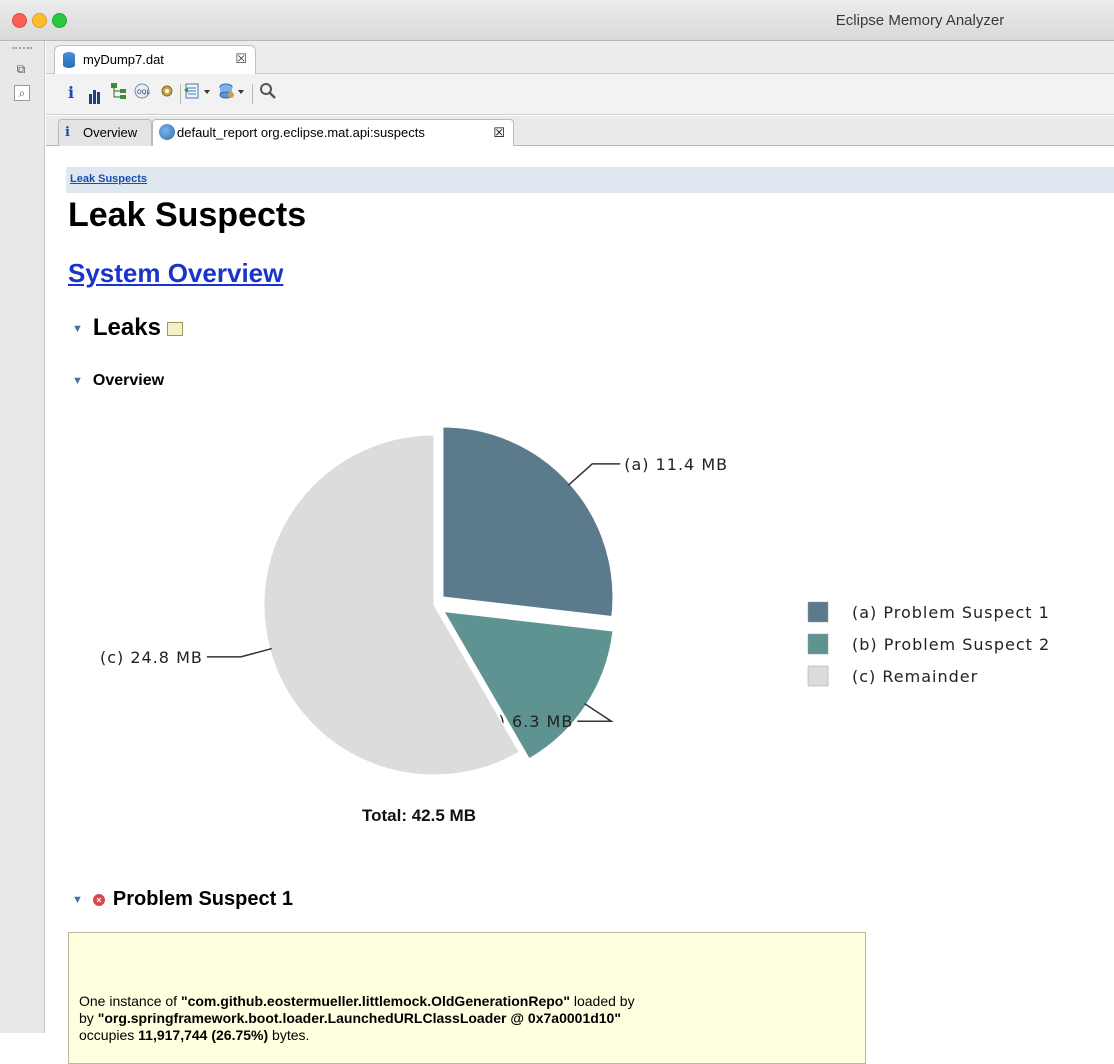  Describe the element at coordinates (109, 1035) in the screenshot. I see `suspect-occupies: occupies` at that location.